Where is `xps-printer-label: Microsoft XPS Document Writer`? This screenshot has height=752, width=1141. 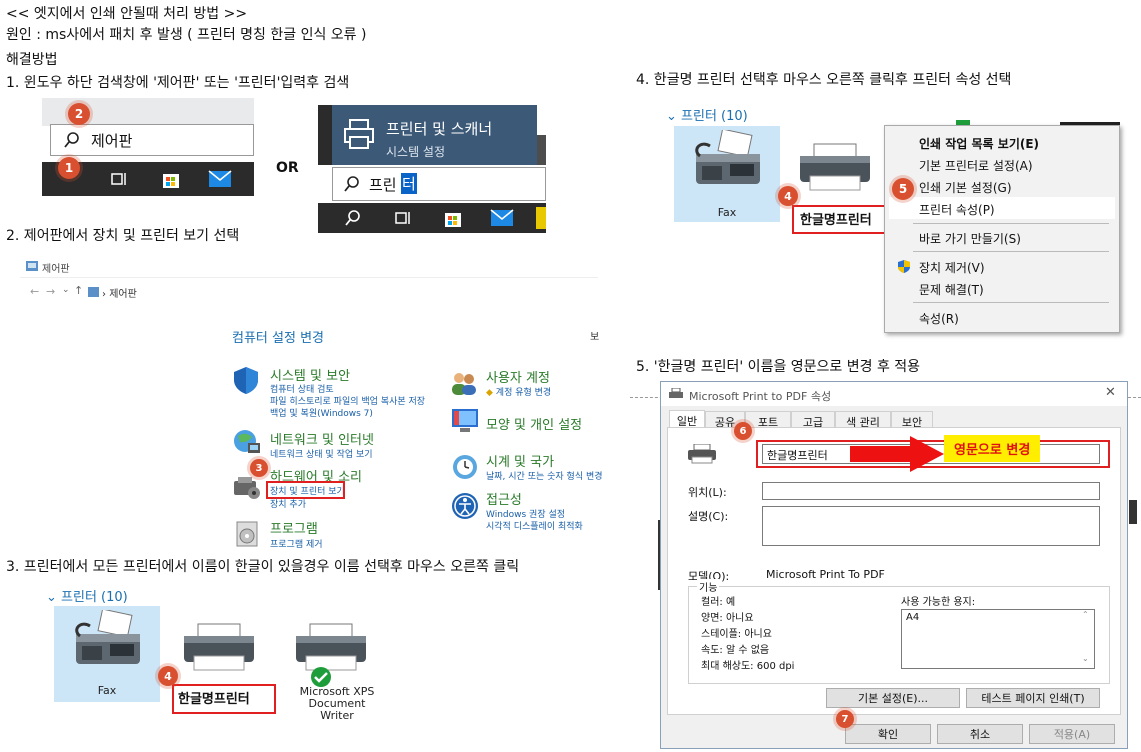
xps-printer-label: Microsoft XPS Document Writer is located at coordinates (337, 704).